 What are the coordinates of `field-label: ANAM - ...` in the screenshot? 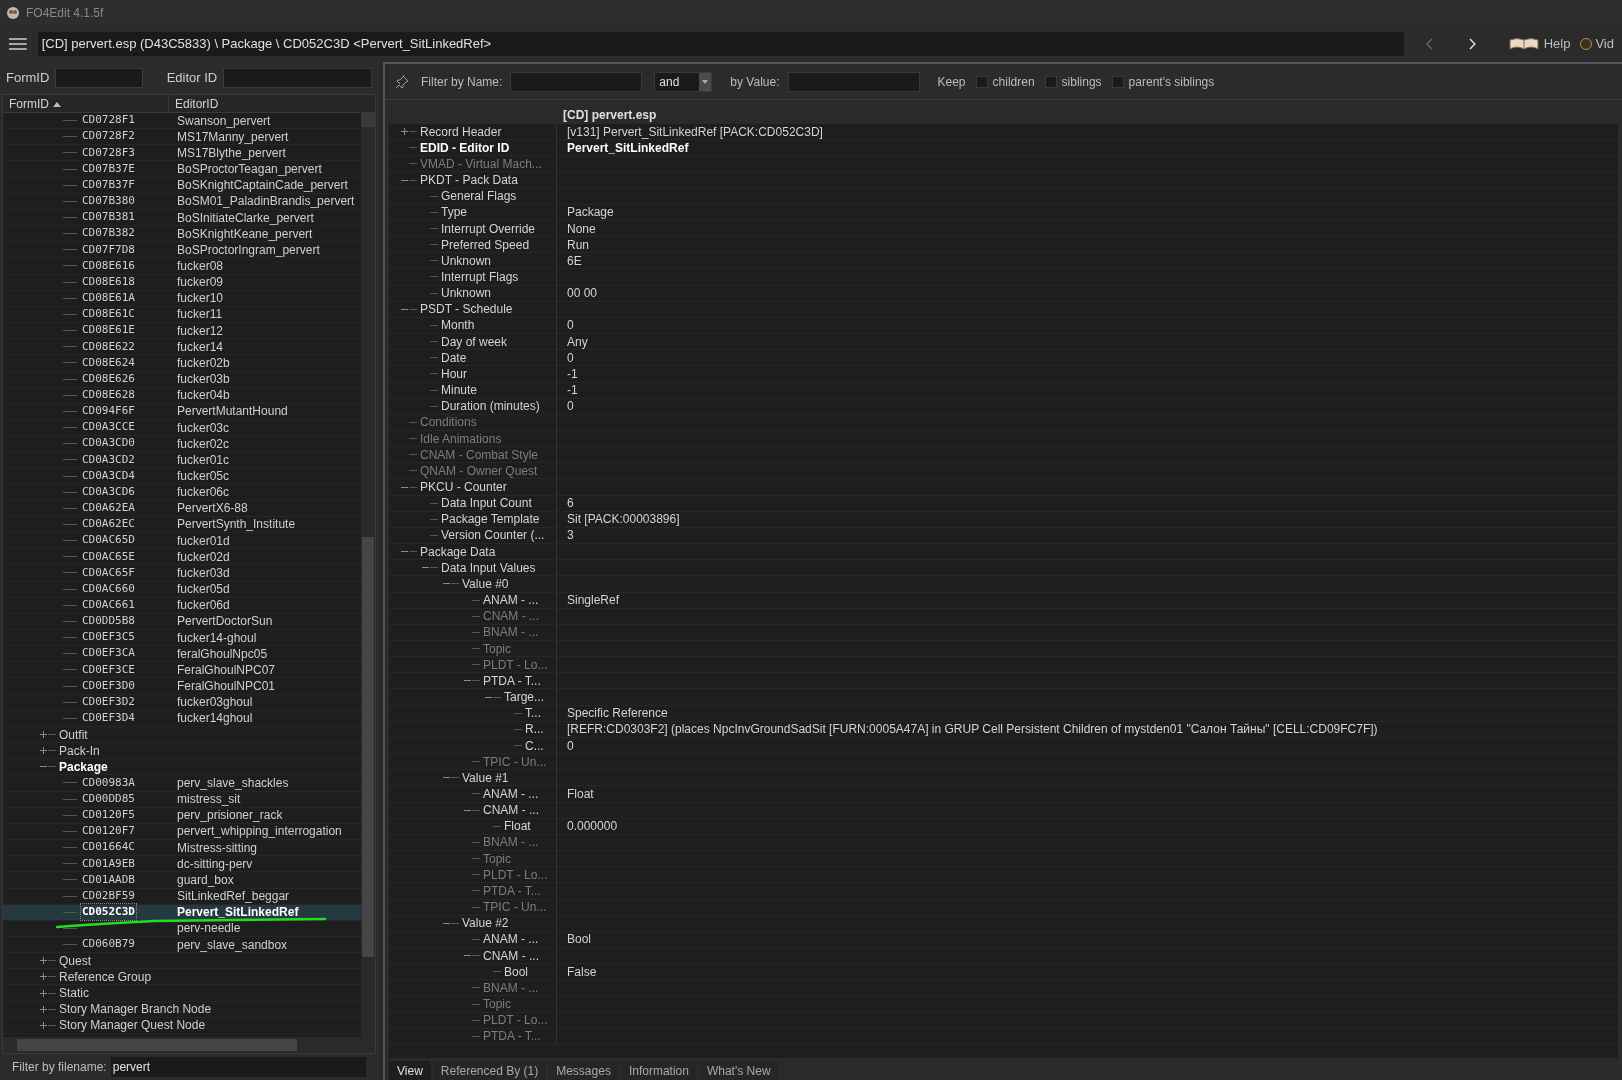 It's located at (511, 600).